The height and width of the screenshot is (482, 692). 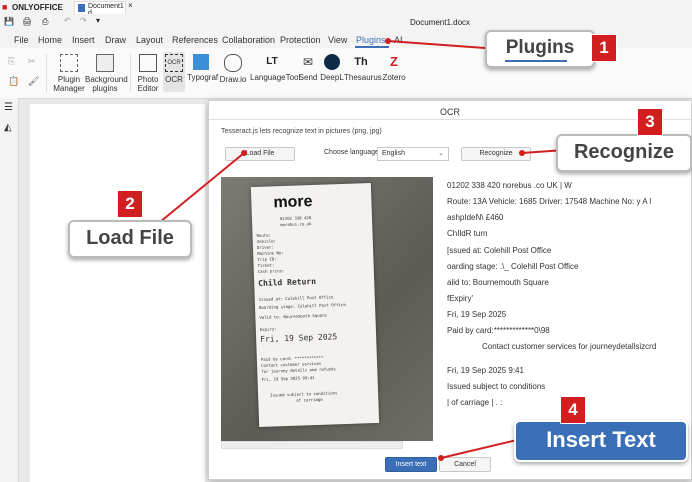 What do you see at coordinates (479, 449) in the screenshot?
I see `connector-insert-text` at bounding box center [479, 449].